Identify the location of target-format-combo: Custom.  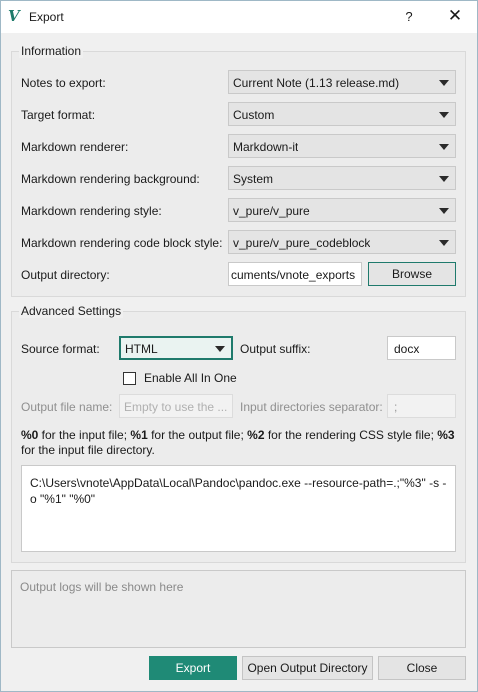
(342, 114).